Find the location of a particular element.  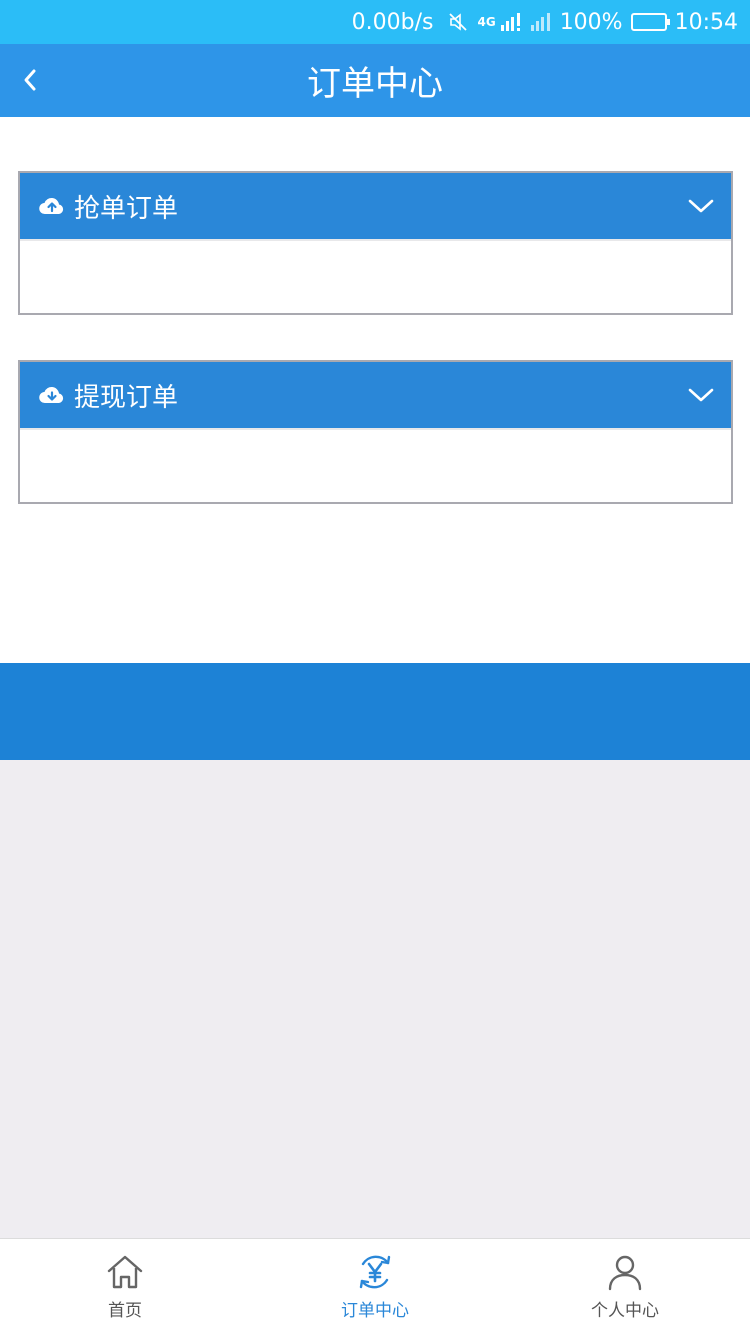

tab-profile: 个人中心 is located at coordinates (625, 1286).